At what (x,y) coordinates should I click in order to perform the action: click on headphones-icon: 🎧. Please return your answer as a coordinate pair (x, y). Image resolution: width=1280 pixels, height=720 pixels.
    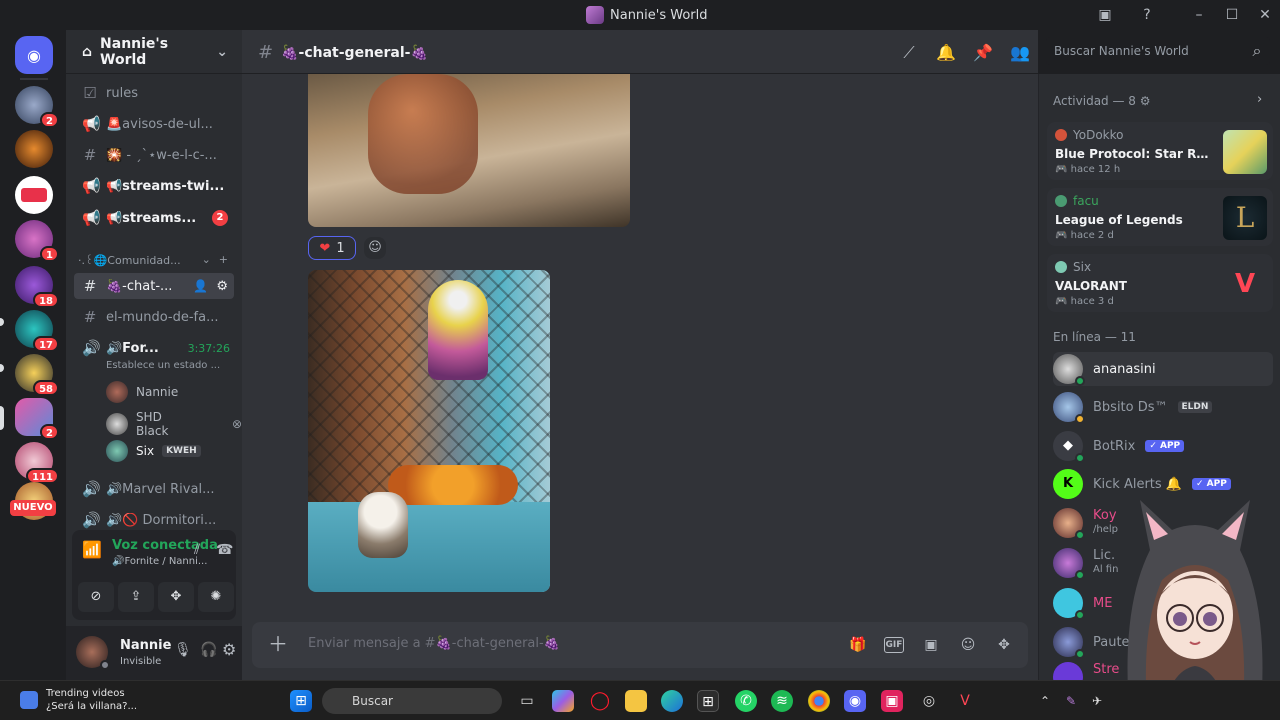
    Looking at the image, I should click on (208, 650).